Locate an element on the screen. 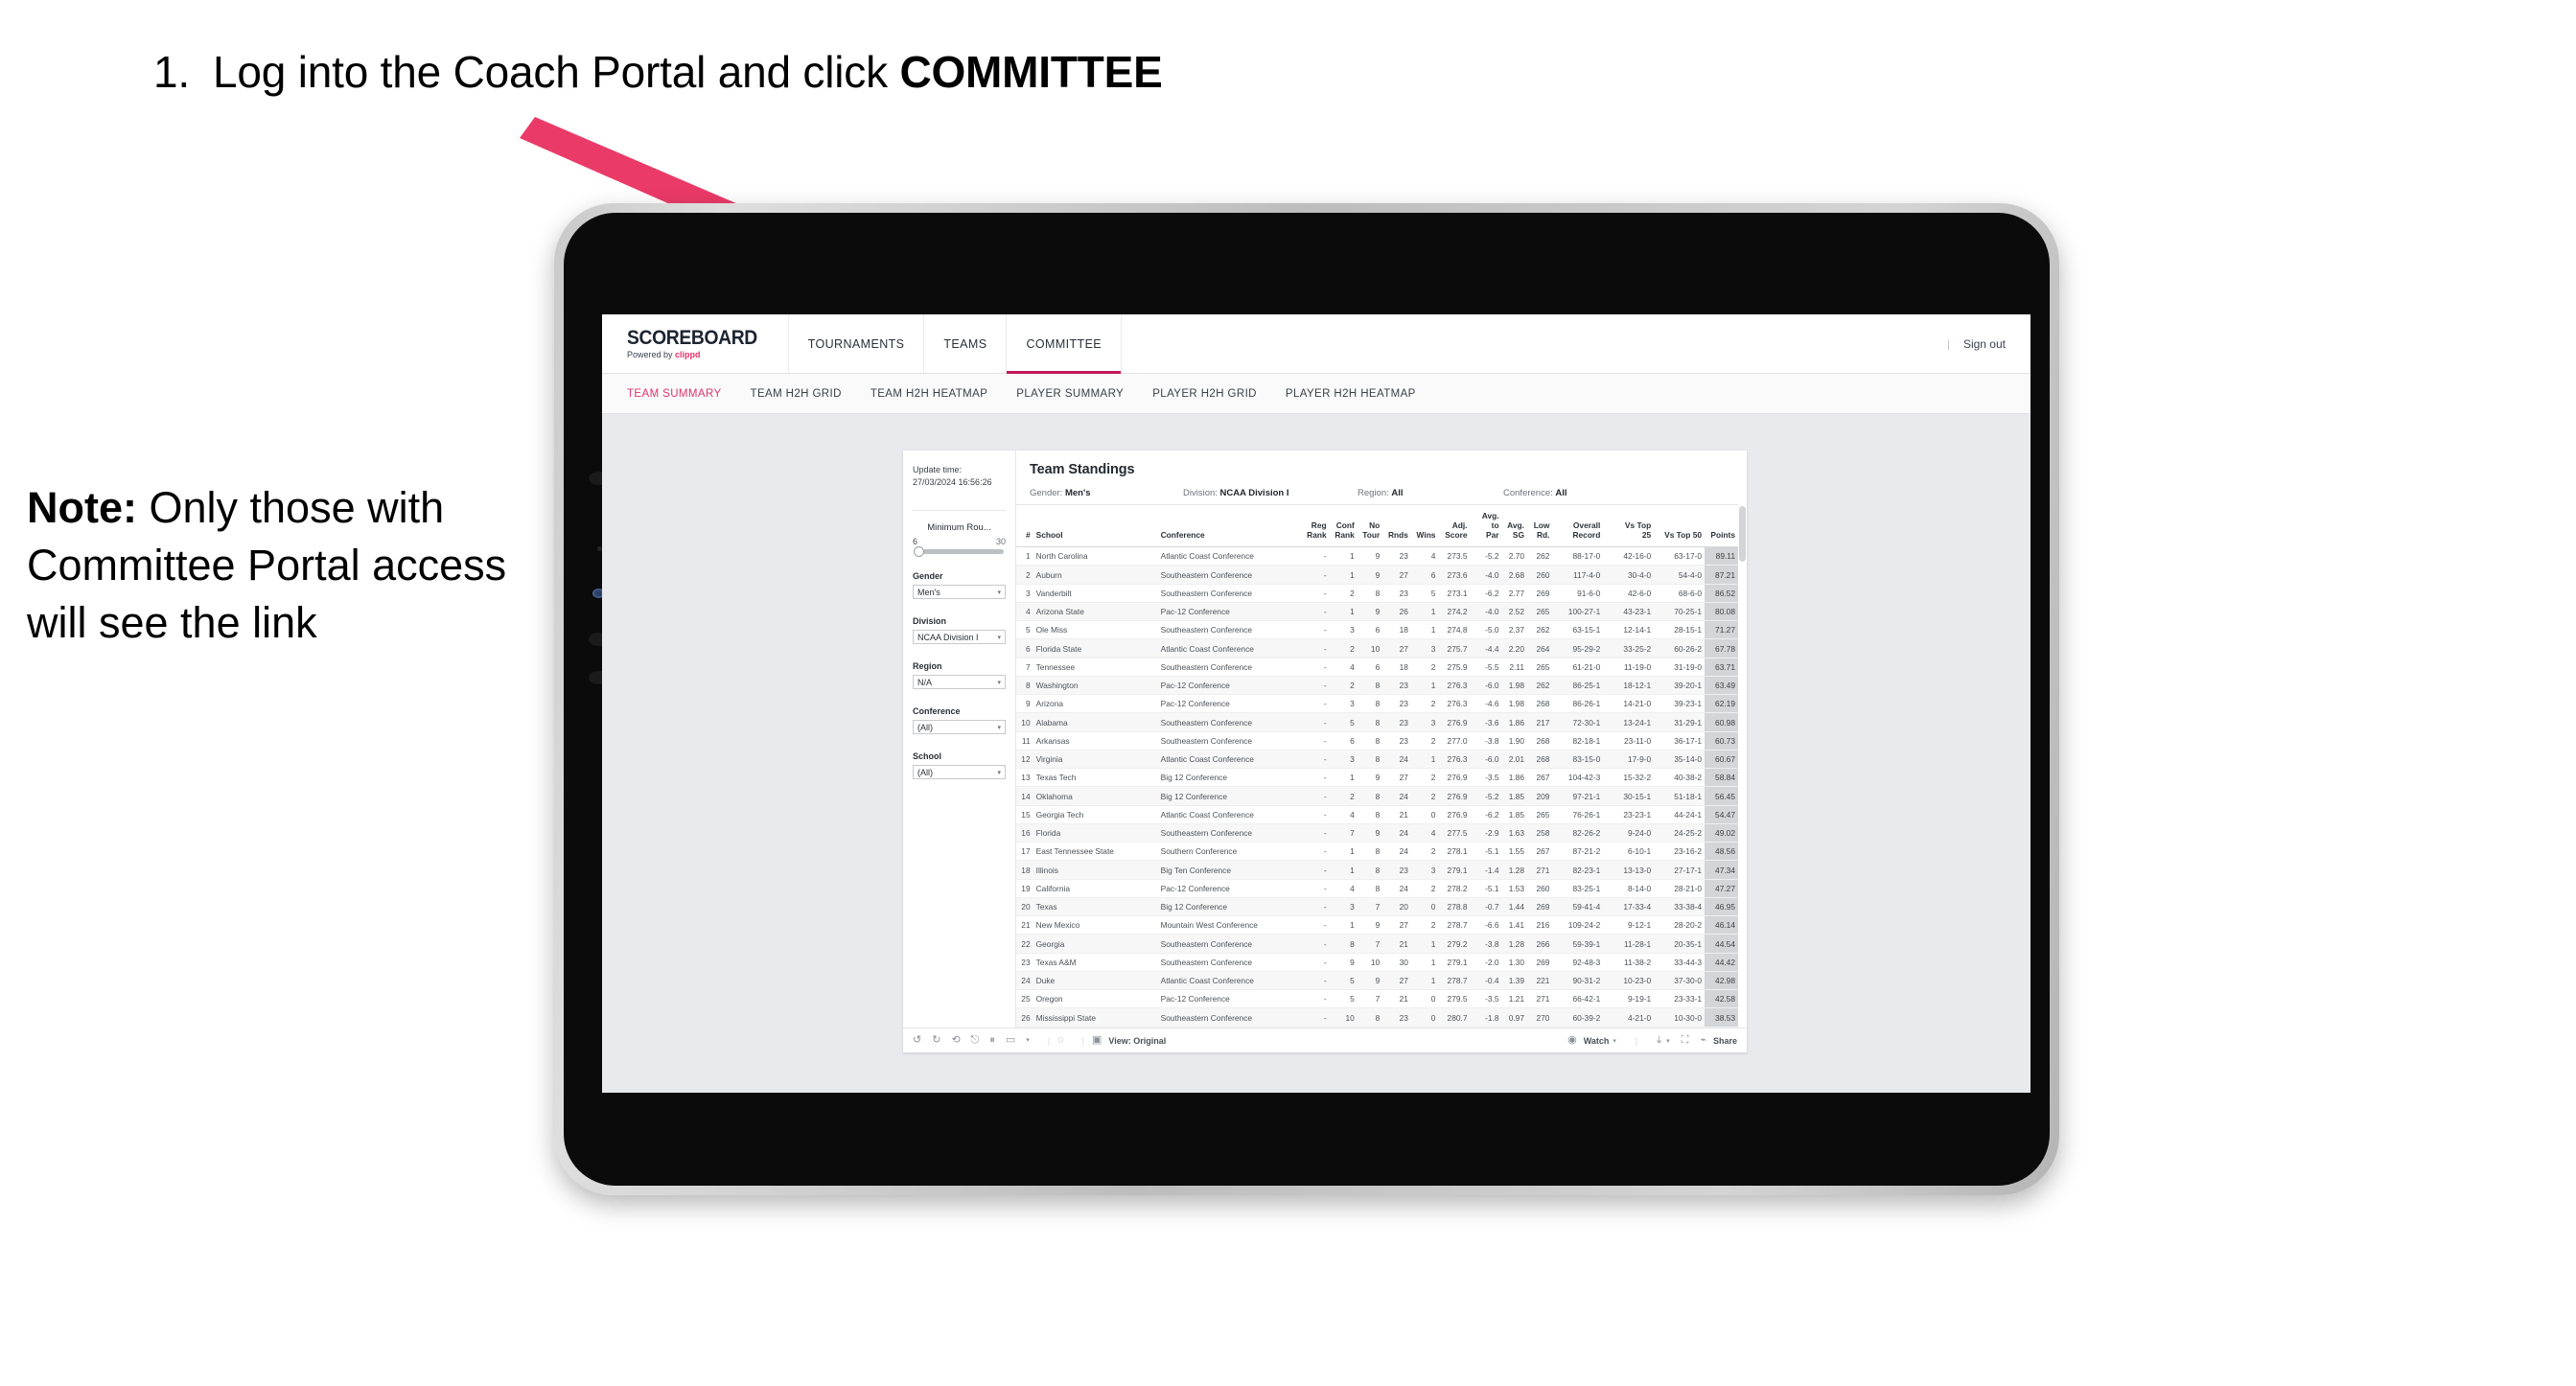 This screenshot has height=1386, width=2576. column-header: Wins is located at coordinates (1425, 526).